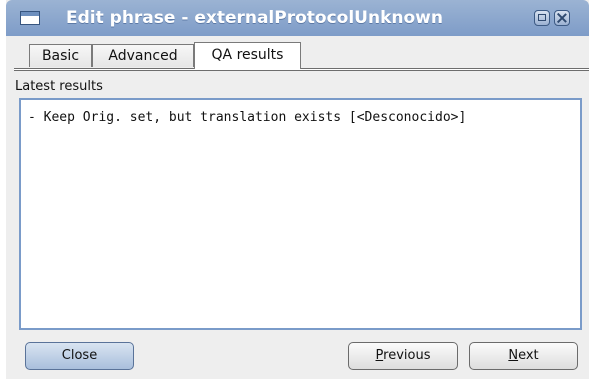  I want to click on previous-mnemonic: P, so click(379, 355).